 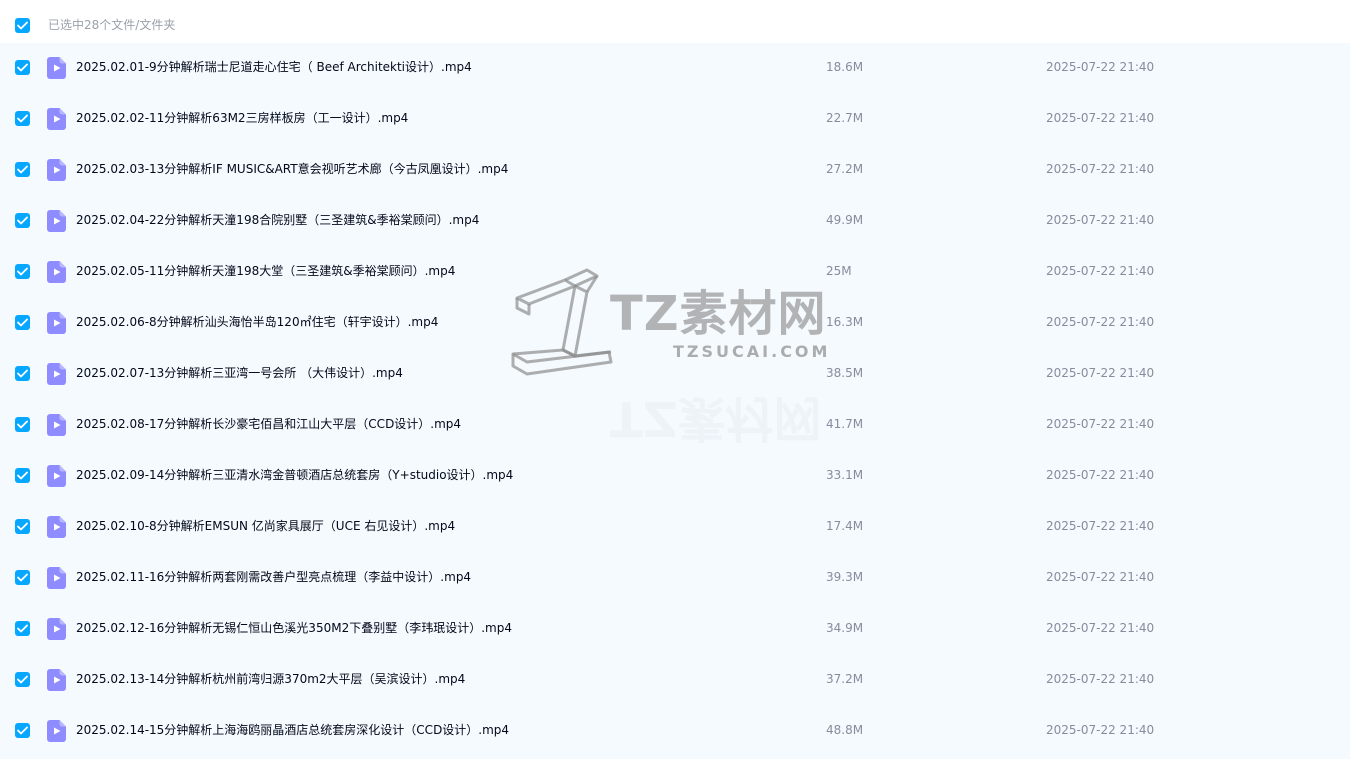 What do you see at coordinates (845, 220) in the screenshot?
I see `file-size: 49.9M` at bounding box center [845, 220].